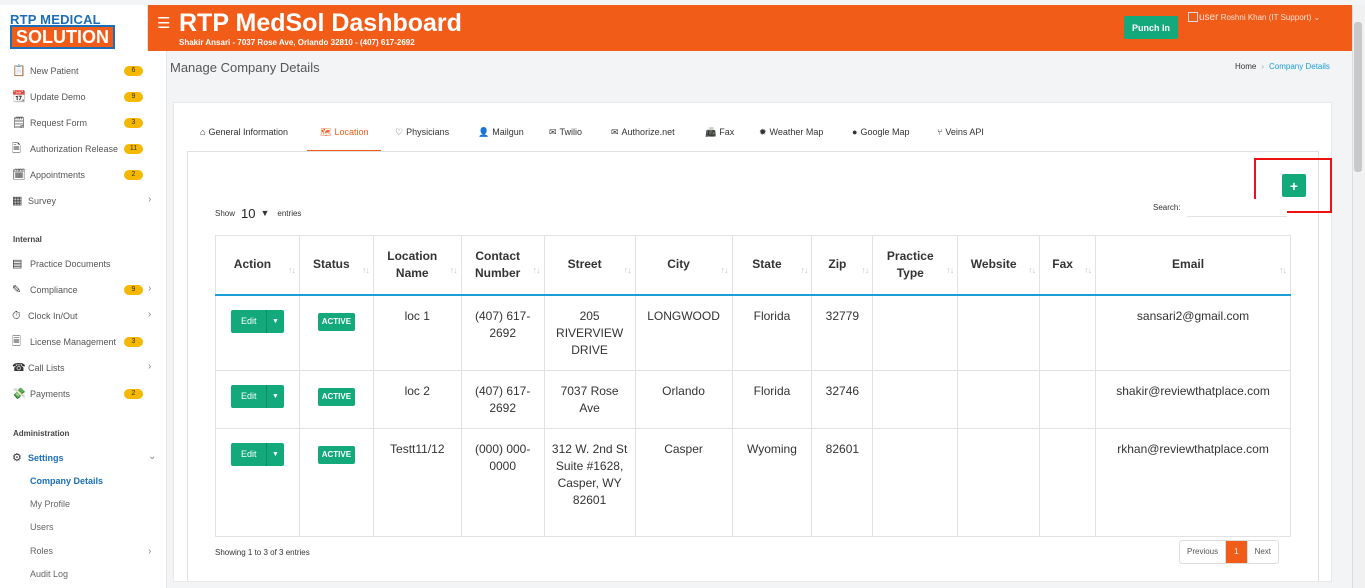 The height and width of the screenshot is (588, 1365). I want to click on count-badge: 2, so click(133, 175).